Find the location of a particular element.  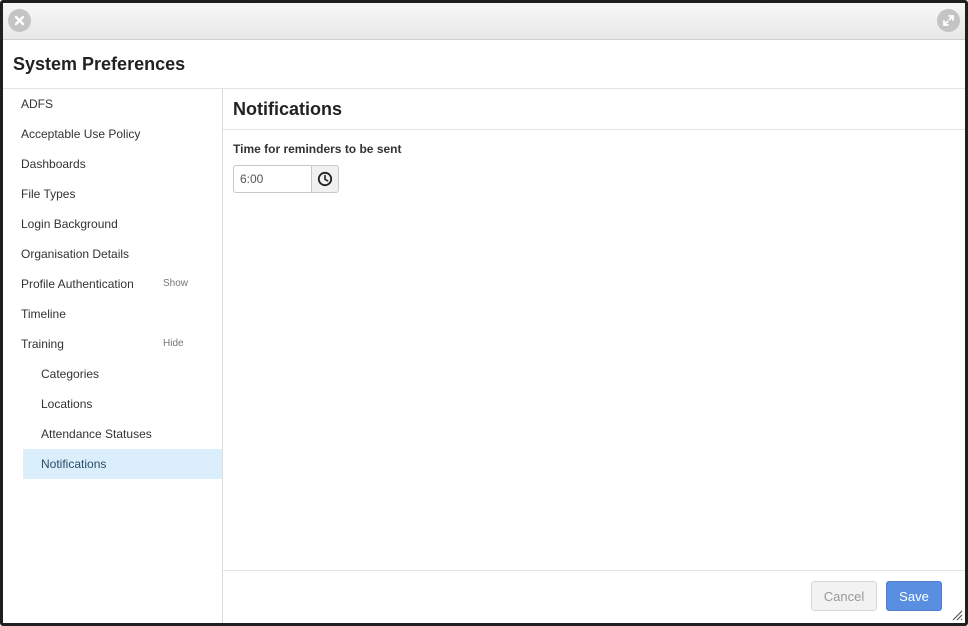

save-button: Save is located at coordinates (914, 596).